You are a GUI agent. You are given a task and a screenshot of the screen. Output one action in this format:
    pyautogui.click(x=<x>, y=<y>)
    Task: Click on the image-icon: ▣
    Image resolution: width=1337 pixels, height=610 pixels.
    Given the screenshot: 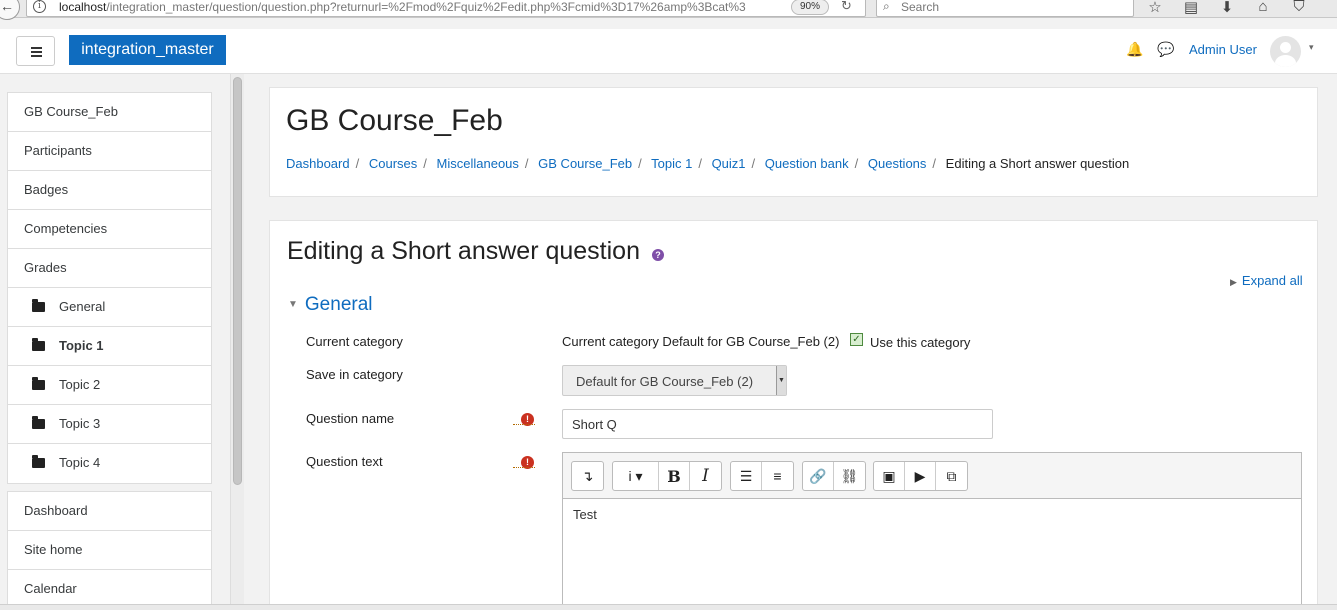 What is the action you would take?
    pyautogui.click(x=889, y=476)
    